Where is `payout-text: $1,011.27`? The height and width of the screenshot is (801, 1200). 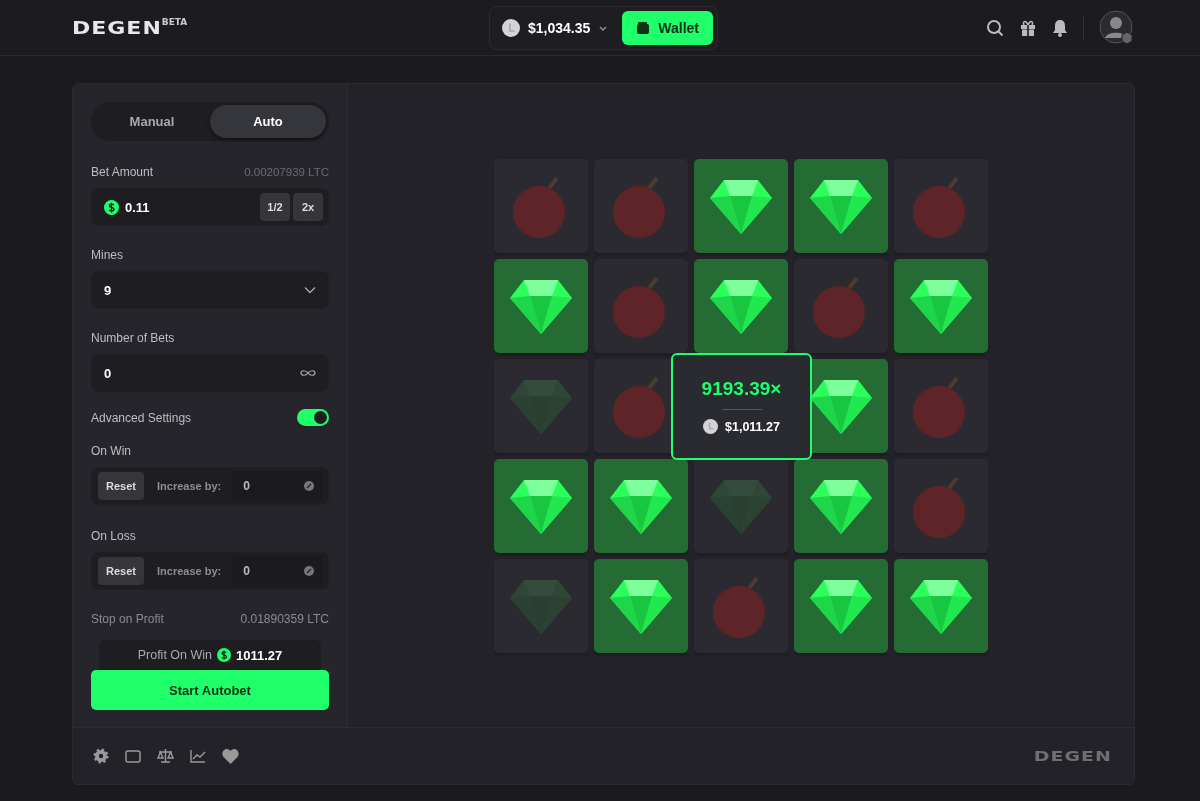
payout-text: $1,011.27 is located at coordinates (752, 426).